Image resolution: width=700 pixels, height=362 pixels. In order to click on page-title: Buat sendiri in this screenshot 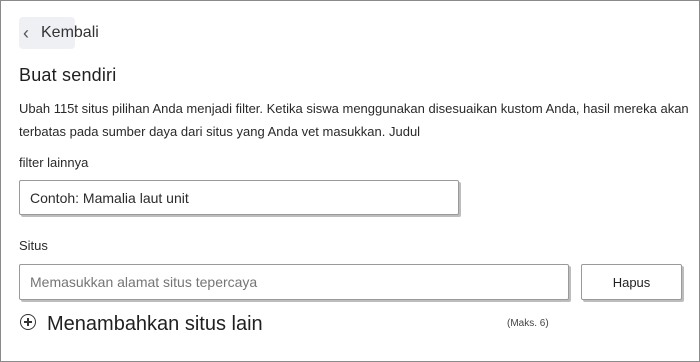, I will do `click(68, 75)`.